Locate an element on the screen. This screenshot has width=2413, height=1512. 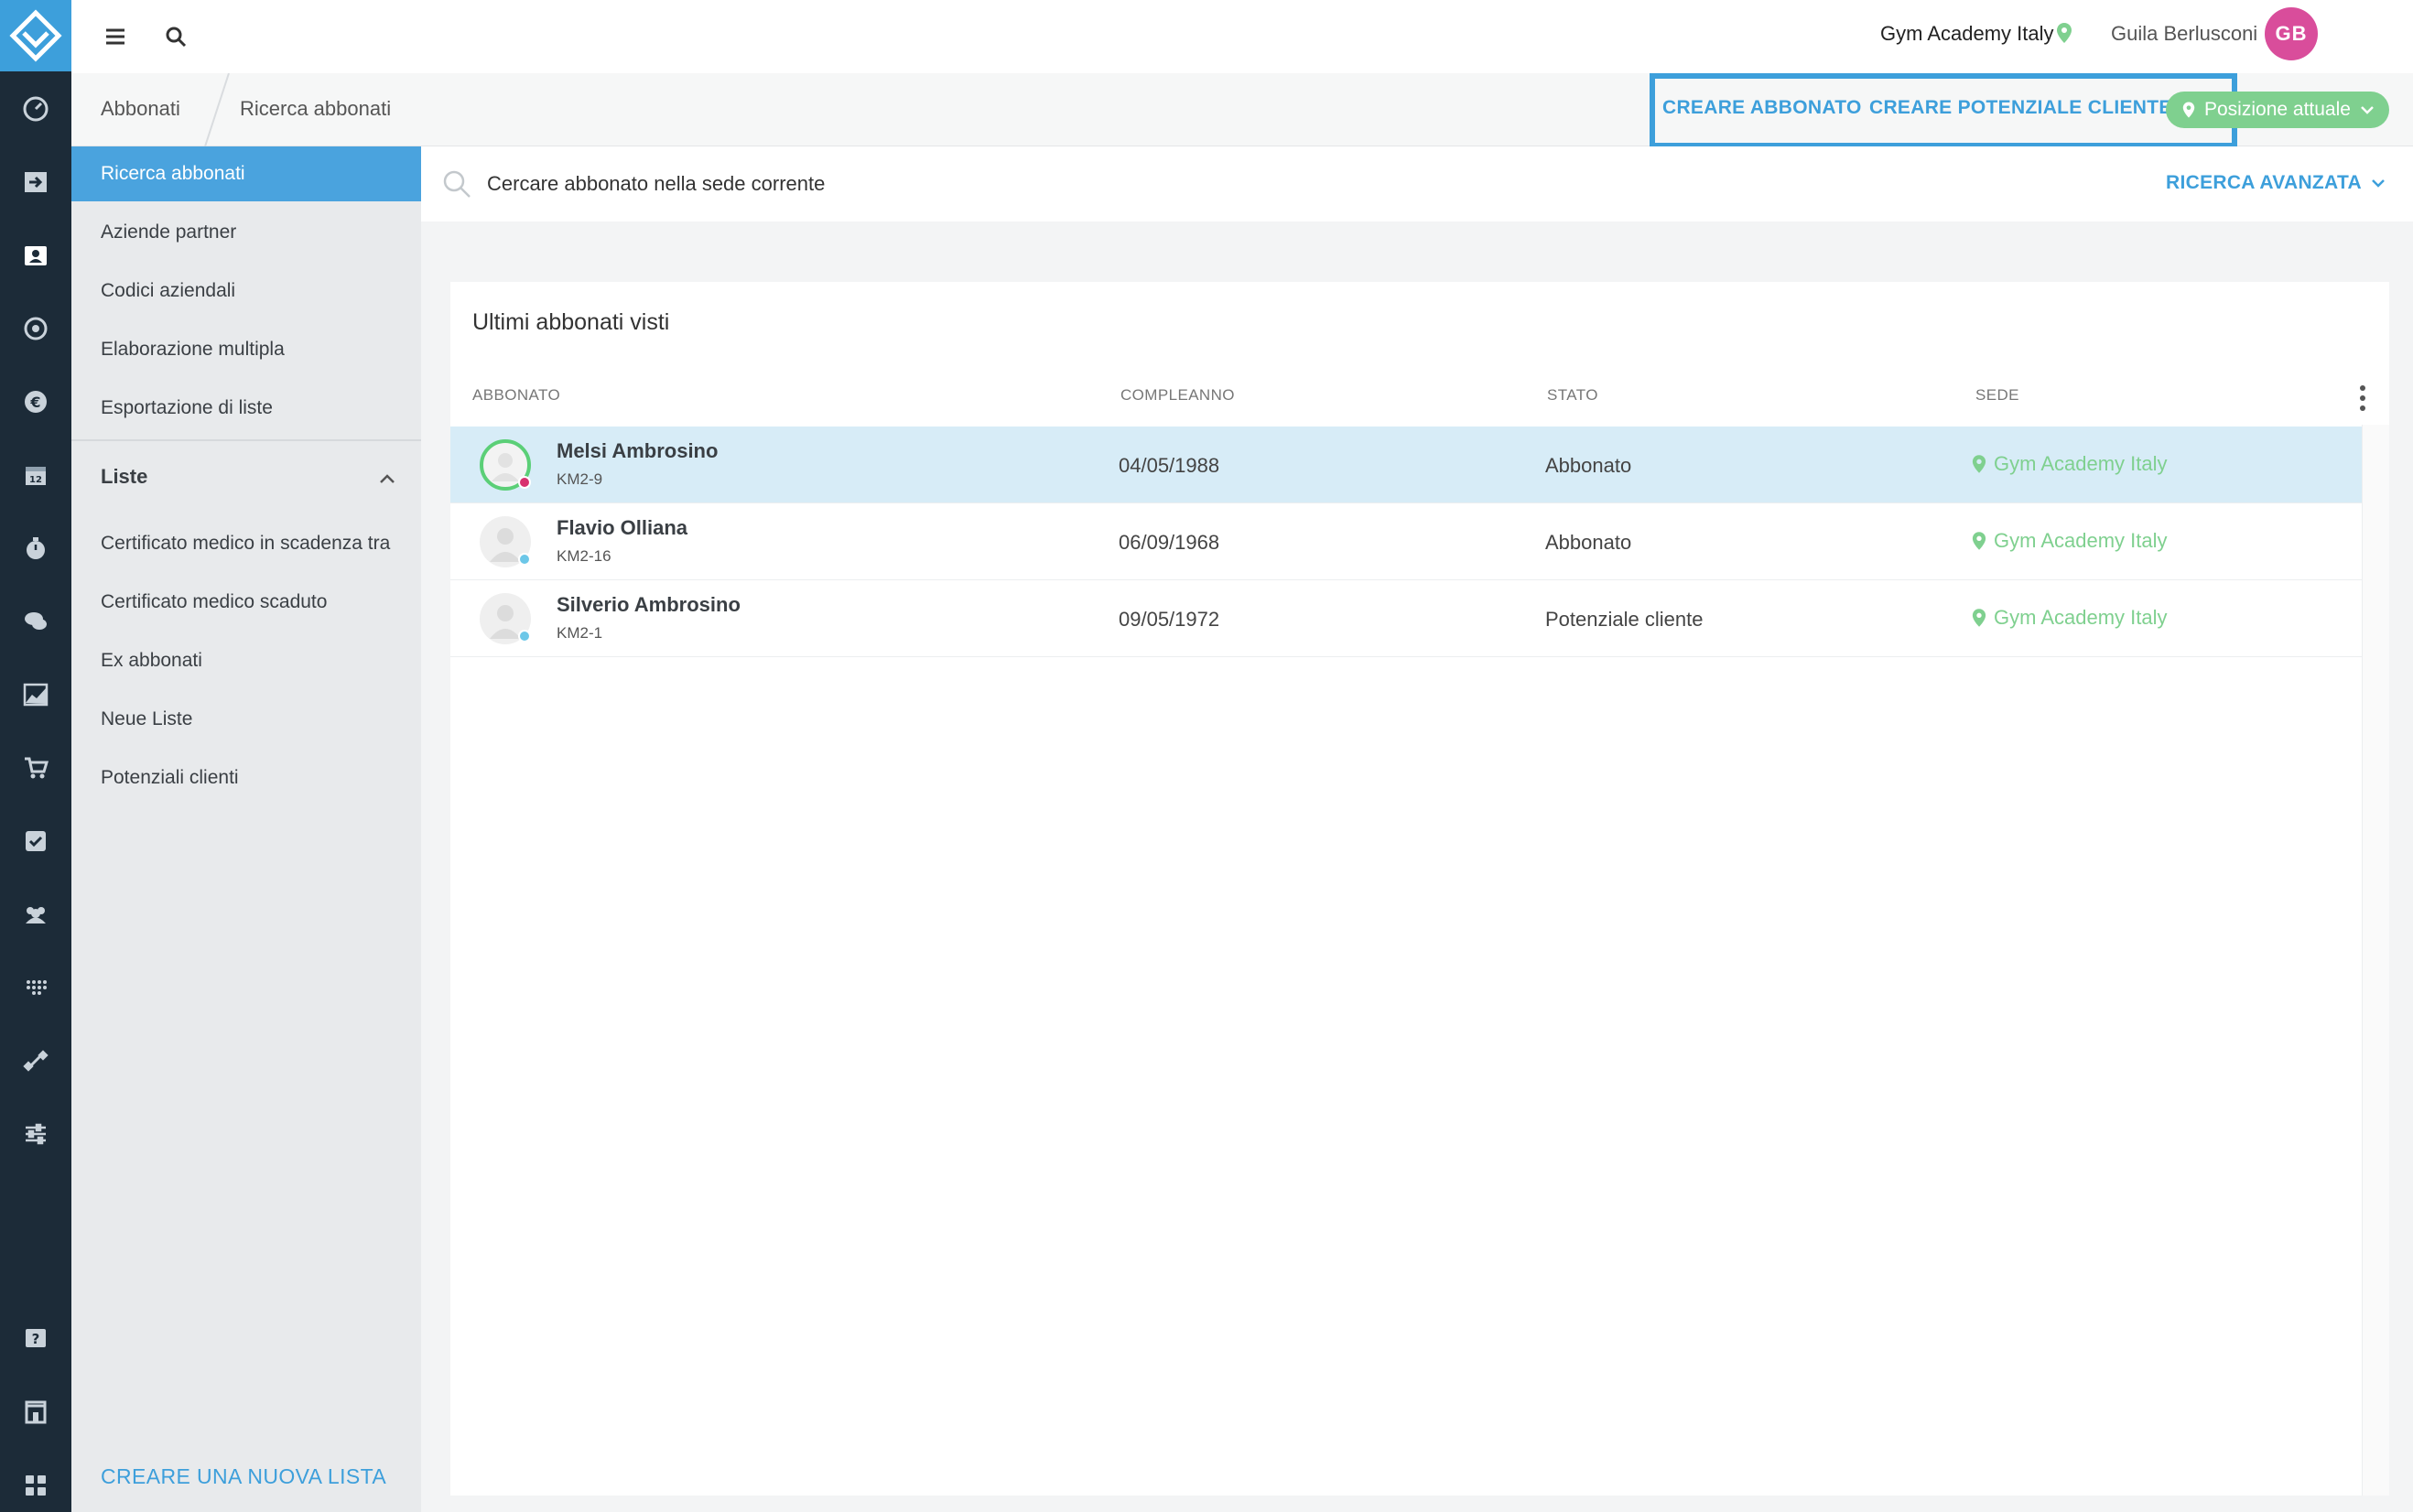
member-code: KM2-9 is located at coordinates (580, 479).